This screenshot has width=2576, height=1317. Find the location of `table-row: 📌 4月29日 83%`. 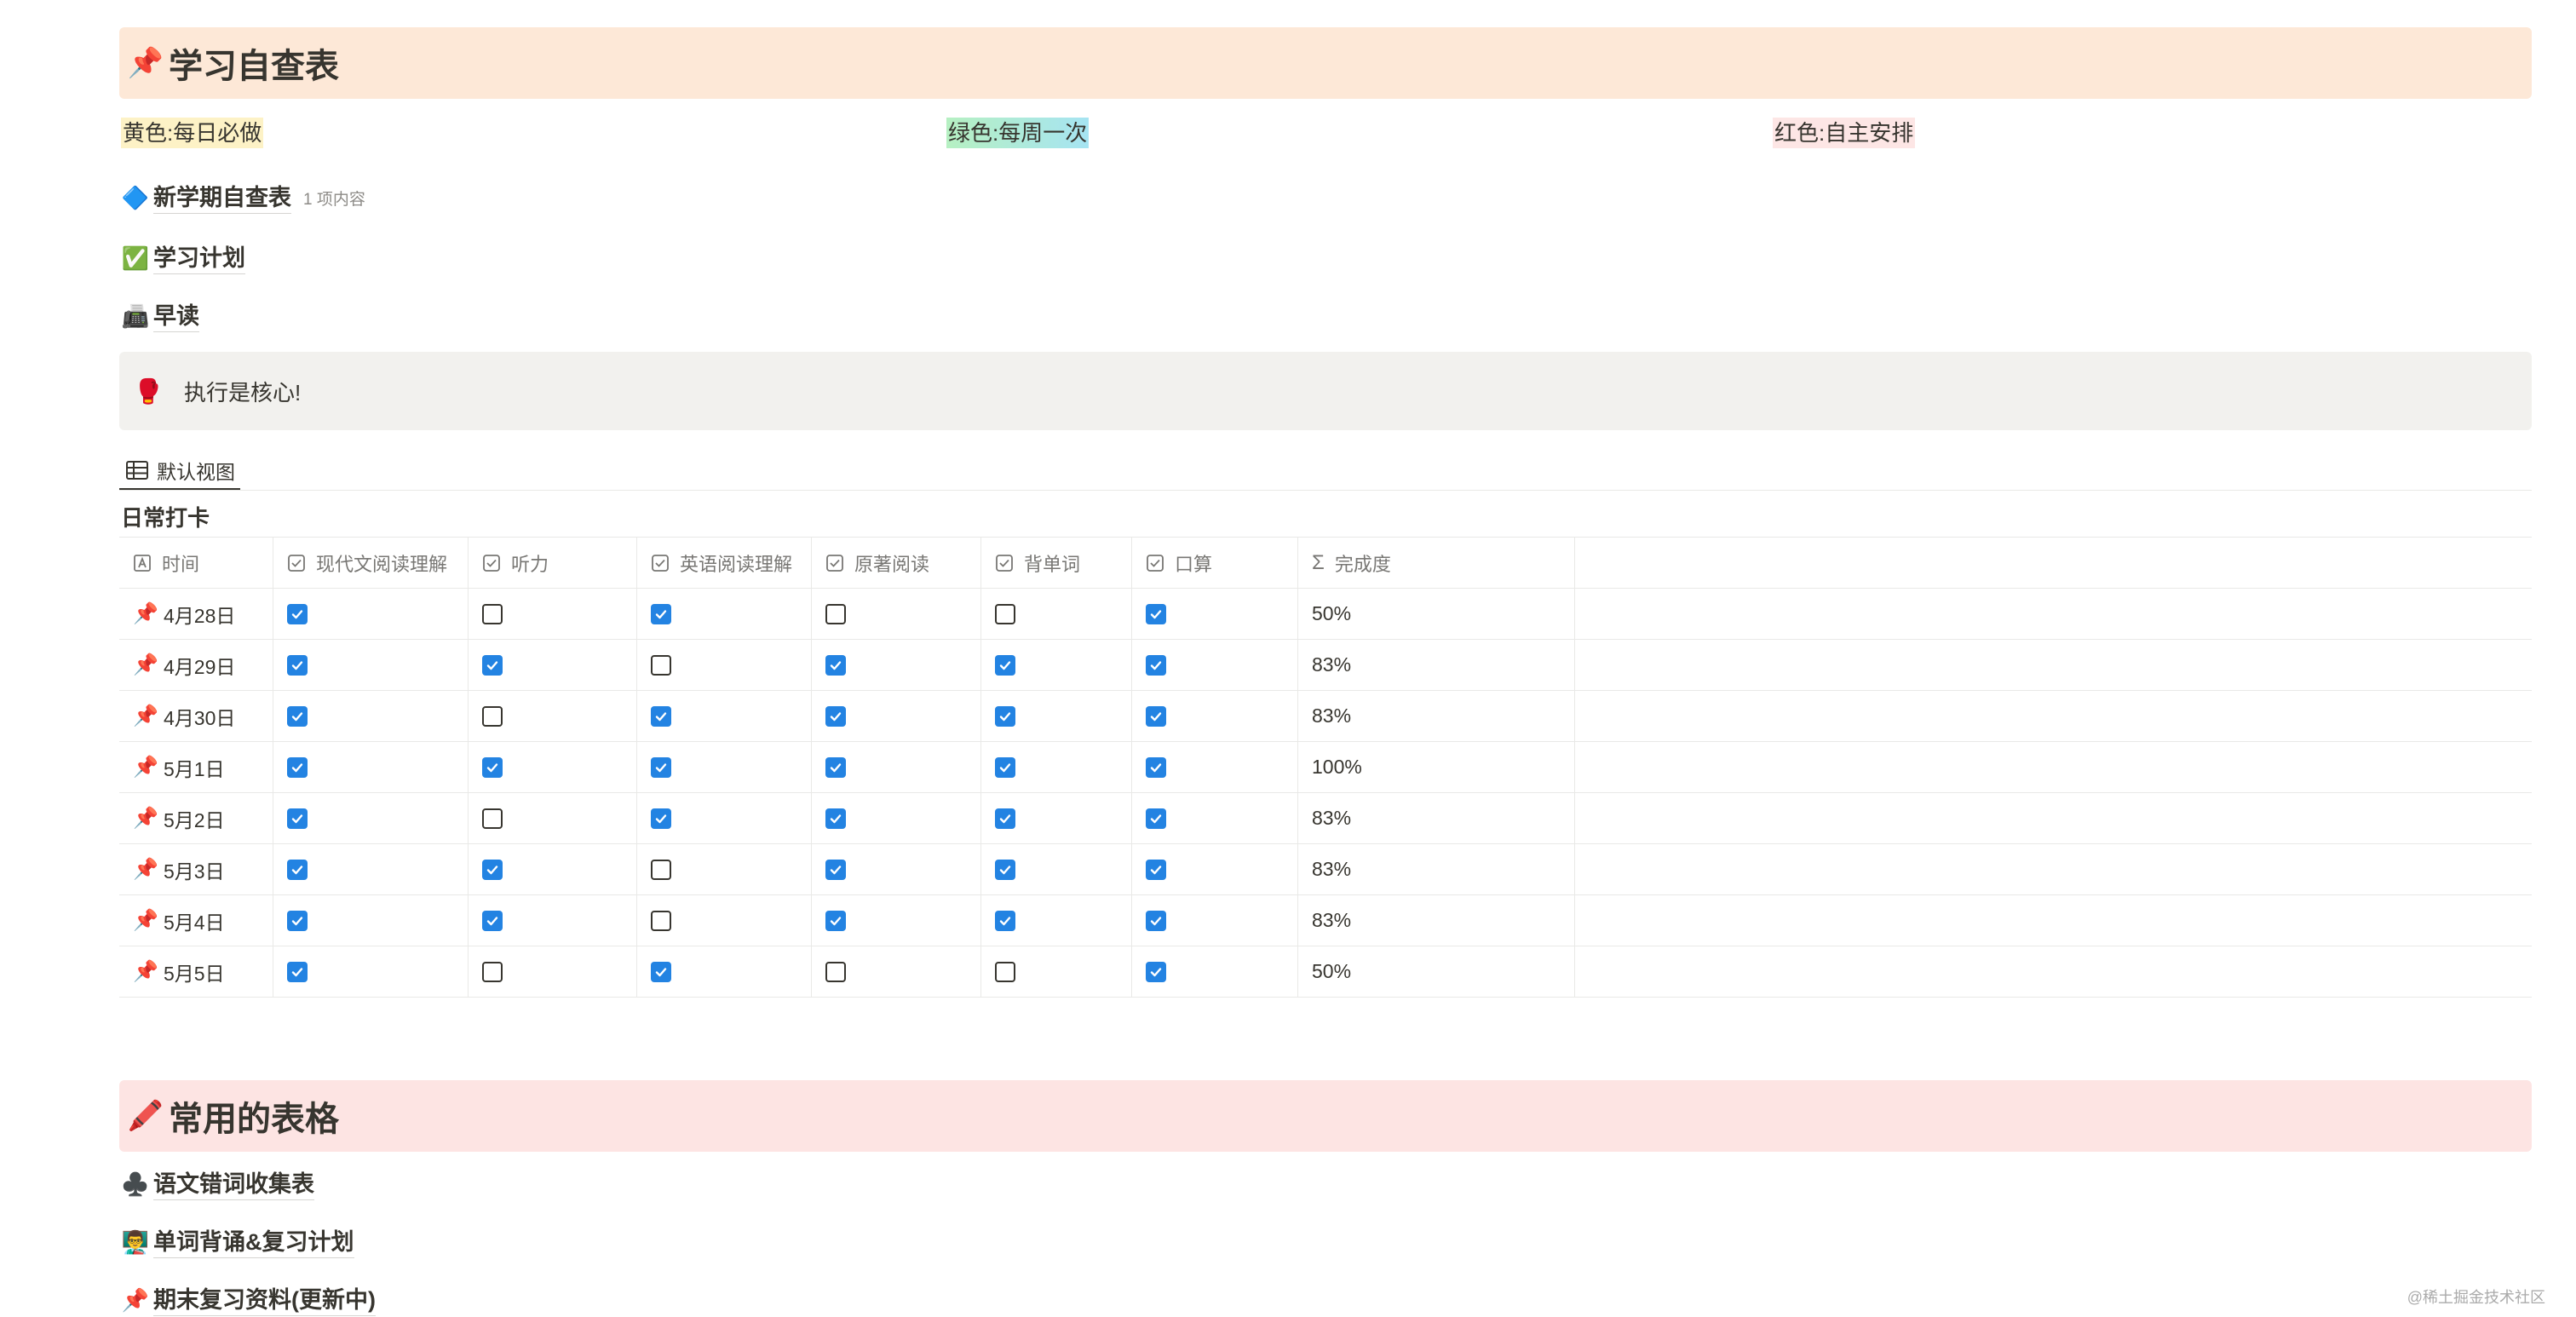

table-row: 📌 4月29日 83% is located at coordinates (1326, 665).